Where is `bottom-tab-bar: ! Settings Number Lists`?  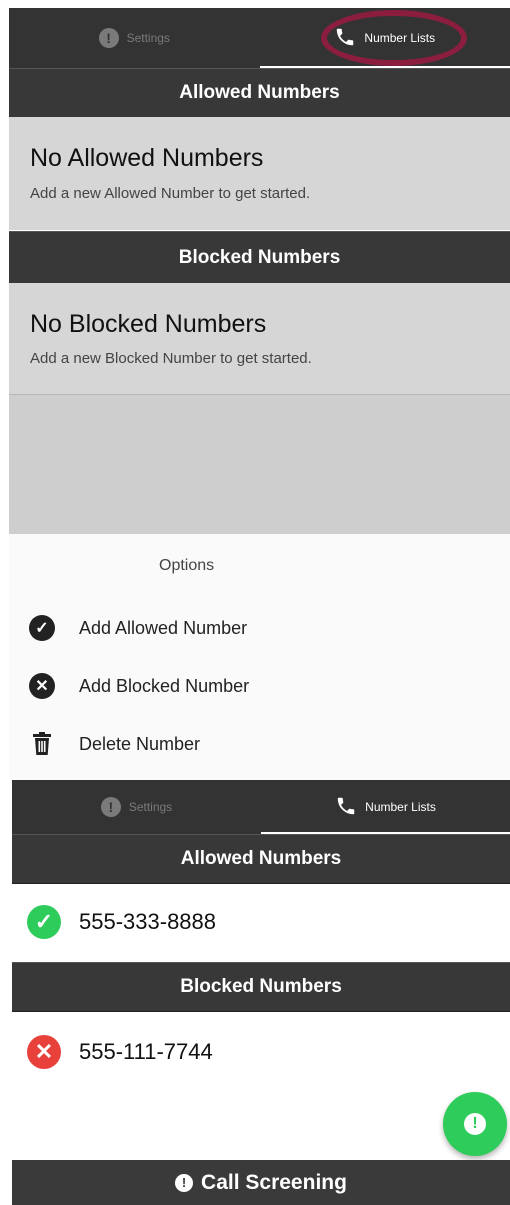
bottom-tab-bar: ! Settings Number Lists is located at coordinates (261, 807).